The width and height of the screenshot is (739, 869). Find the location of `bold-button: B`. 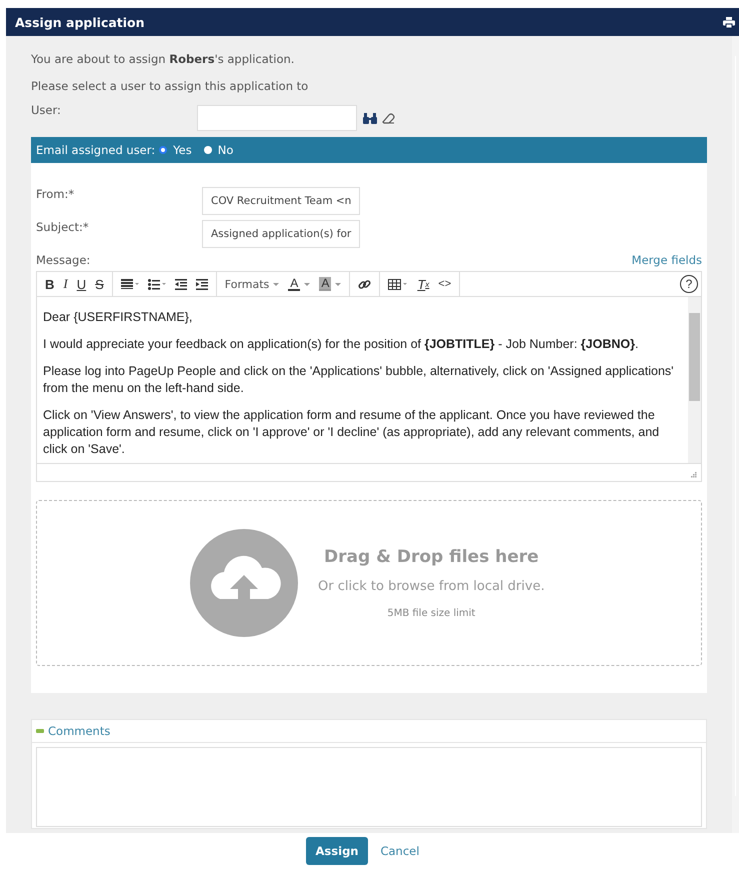

bold-button: B is located at coordinates (49, 284).